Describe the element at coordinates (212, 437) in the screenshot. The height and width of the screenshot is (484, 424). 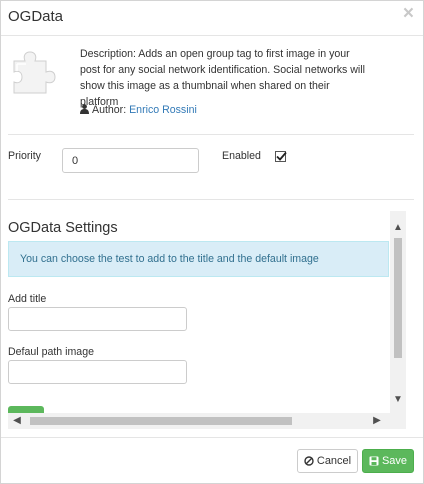
I see `footer-divider` at that location.